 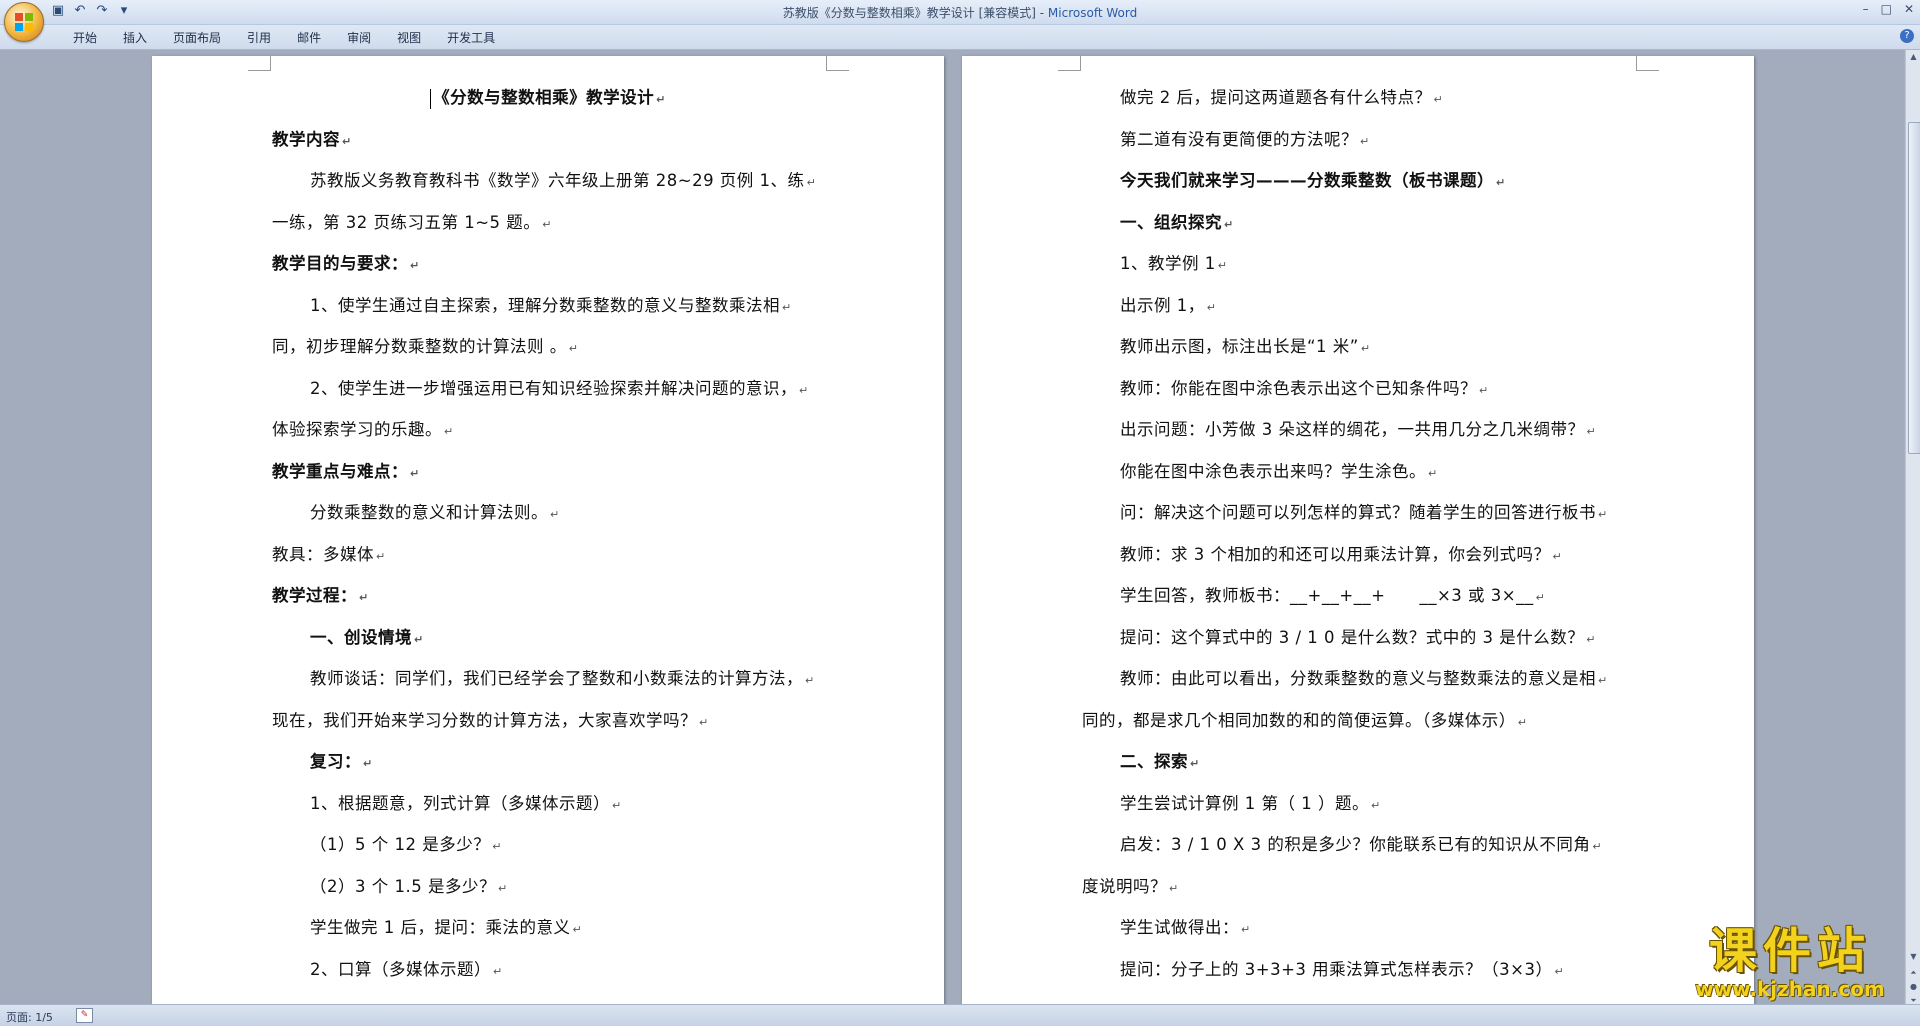 What do you see at coordinates (406, 844) in the screenshot?
I see `doc-line: （1）5 个 12 是多少？ ↵` at bounding box center [406, 844].